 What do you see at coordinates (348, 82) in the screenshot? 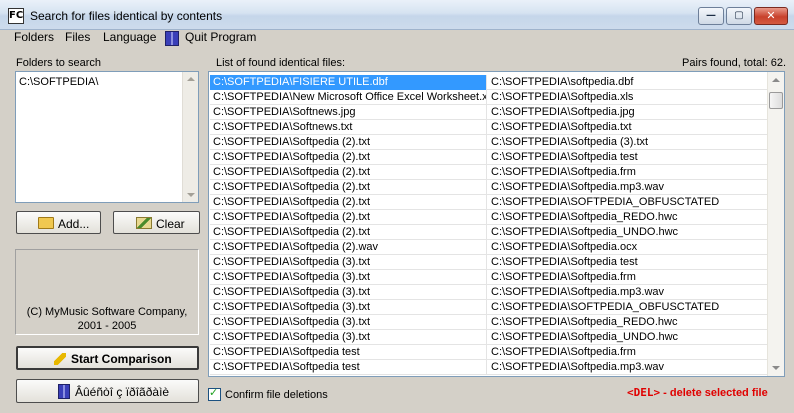
I see `file-path-cell: C:\SOFTPEDIA\FISIERE UTILE.dbf` at bounding box center [348, 82].